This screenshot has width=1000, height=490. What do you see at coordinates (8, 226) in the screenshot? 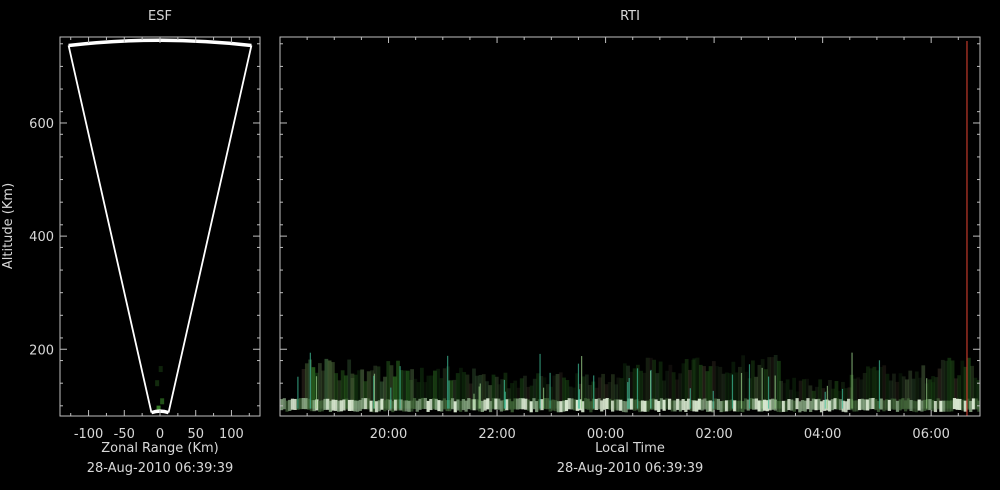
I see `esf-y-axis-label: Altitude (Km)` at bounding box center [8, 226].